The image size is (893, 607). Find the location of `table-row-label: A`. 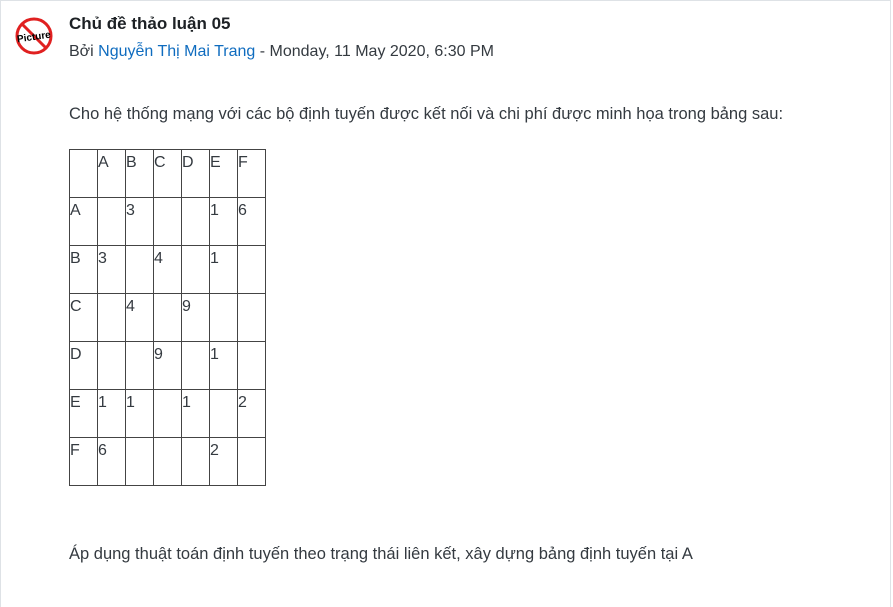

table-row-label: A is located at coordinates (83, 221).